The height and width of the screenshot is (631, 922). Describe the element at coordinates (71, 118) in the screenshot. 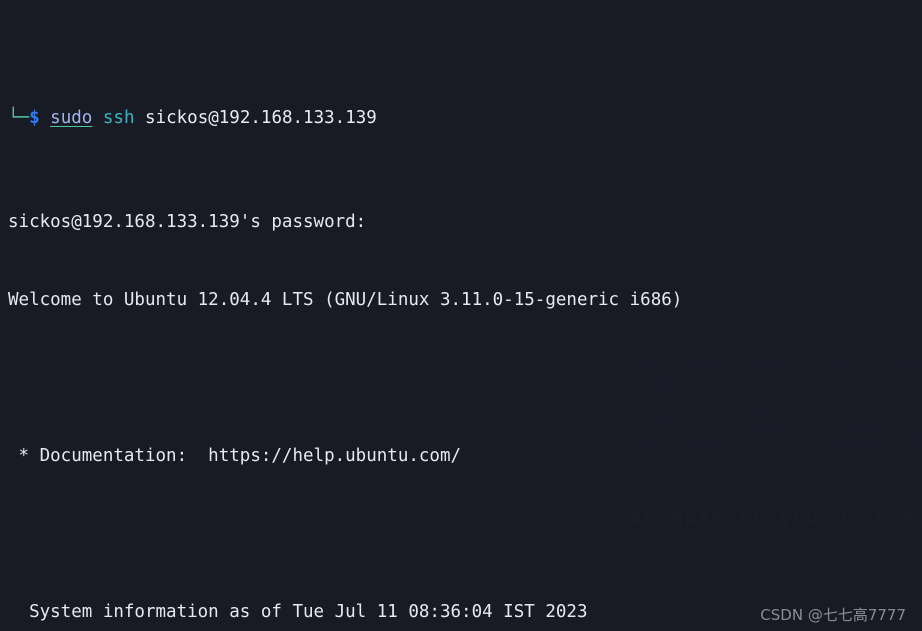

I see `command-sudo: sudo` at that location.